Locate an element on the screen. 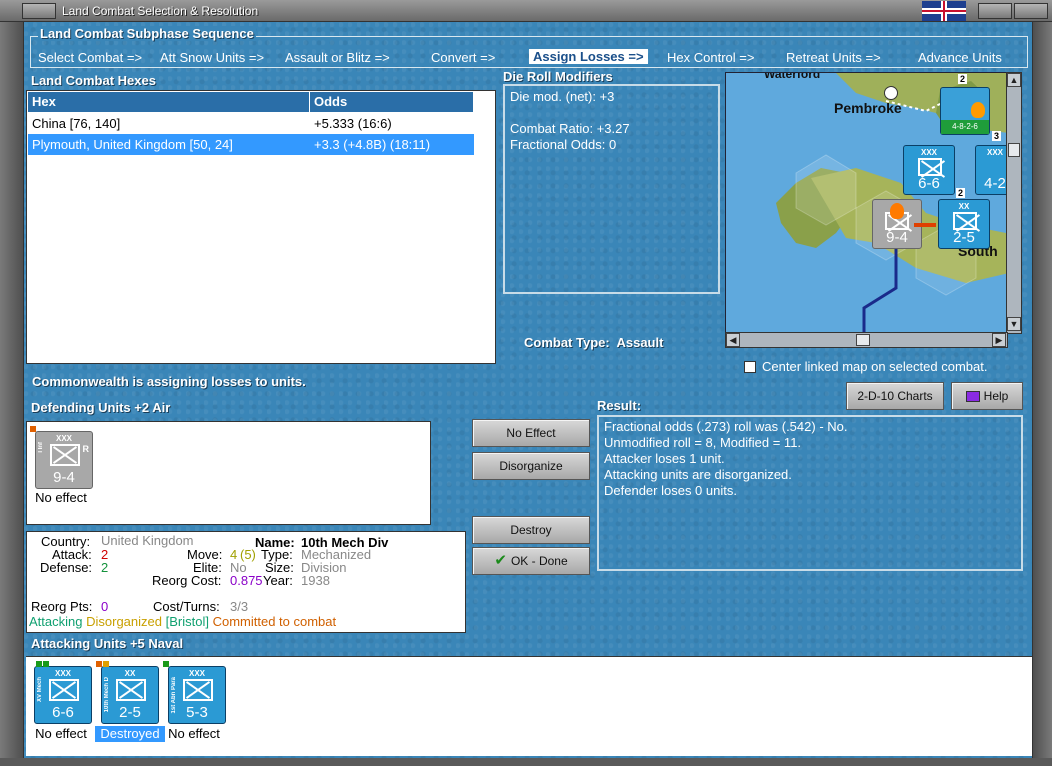 The image size is (1052, 766). ok-done-button: ✔ OK - Done is located at coordinates (531, 561).